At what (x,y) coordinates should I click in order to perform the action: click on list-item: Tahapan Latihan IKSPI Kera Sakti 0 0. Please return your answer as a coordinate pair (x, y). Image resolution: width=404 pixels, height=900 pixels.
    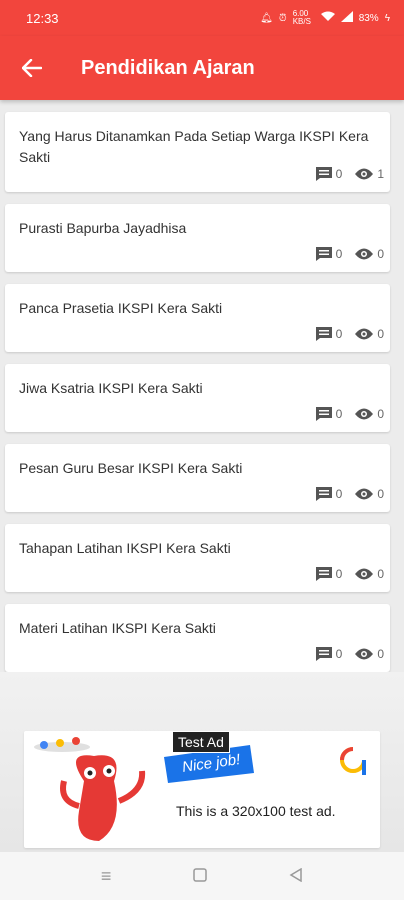
    Looking at the image, I should click on (197, 558).